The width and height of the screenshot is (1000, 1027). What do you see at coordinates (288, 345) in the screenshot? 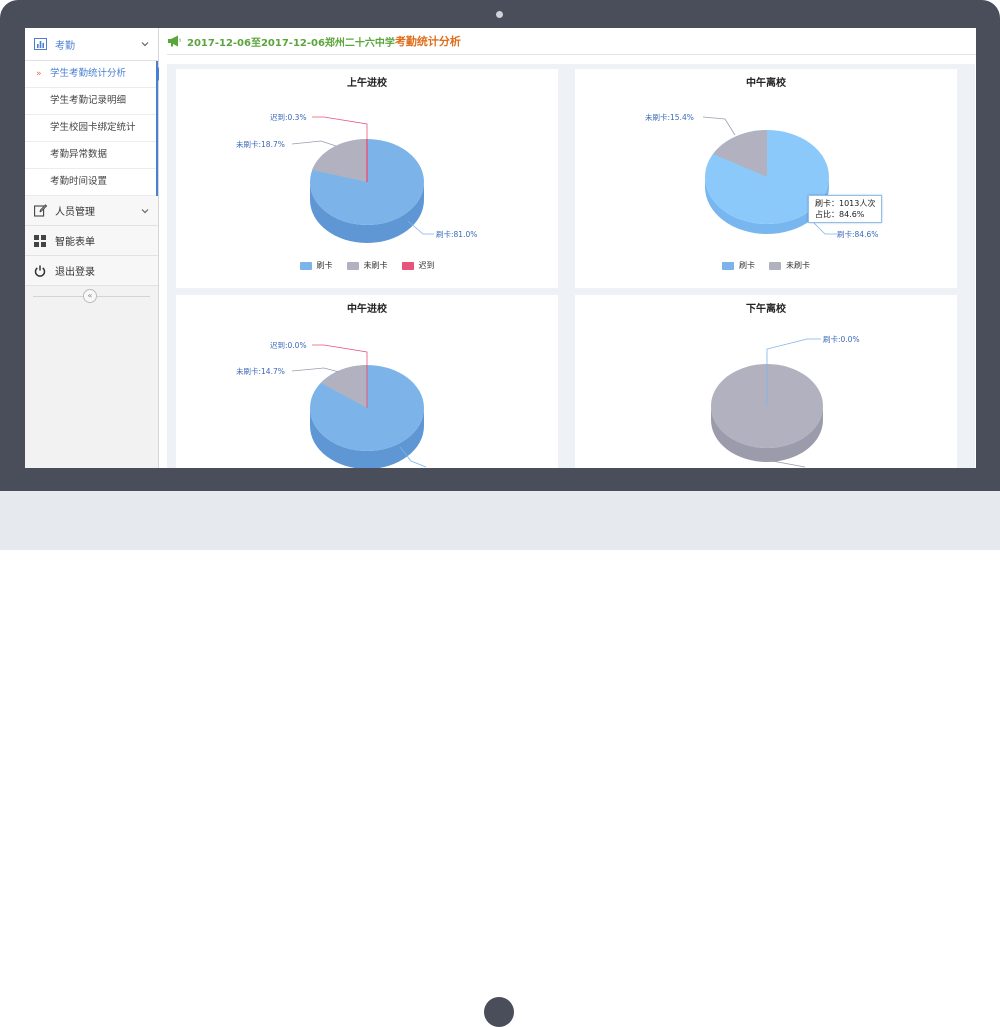
I see `label-late: 迟到:0.0%` at bounding box center [288, 345].